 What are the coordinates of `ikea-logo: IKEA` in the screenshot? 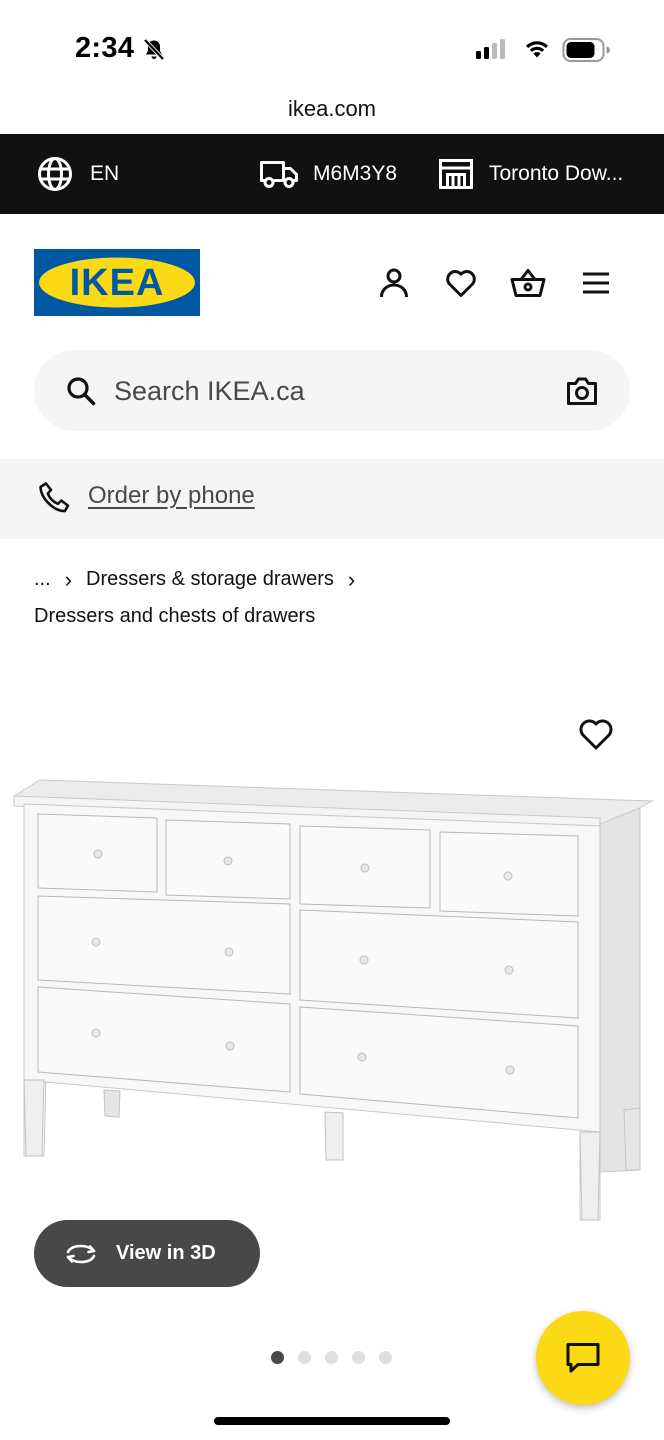 It's located at (117, 282).